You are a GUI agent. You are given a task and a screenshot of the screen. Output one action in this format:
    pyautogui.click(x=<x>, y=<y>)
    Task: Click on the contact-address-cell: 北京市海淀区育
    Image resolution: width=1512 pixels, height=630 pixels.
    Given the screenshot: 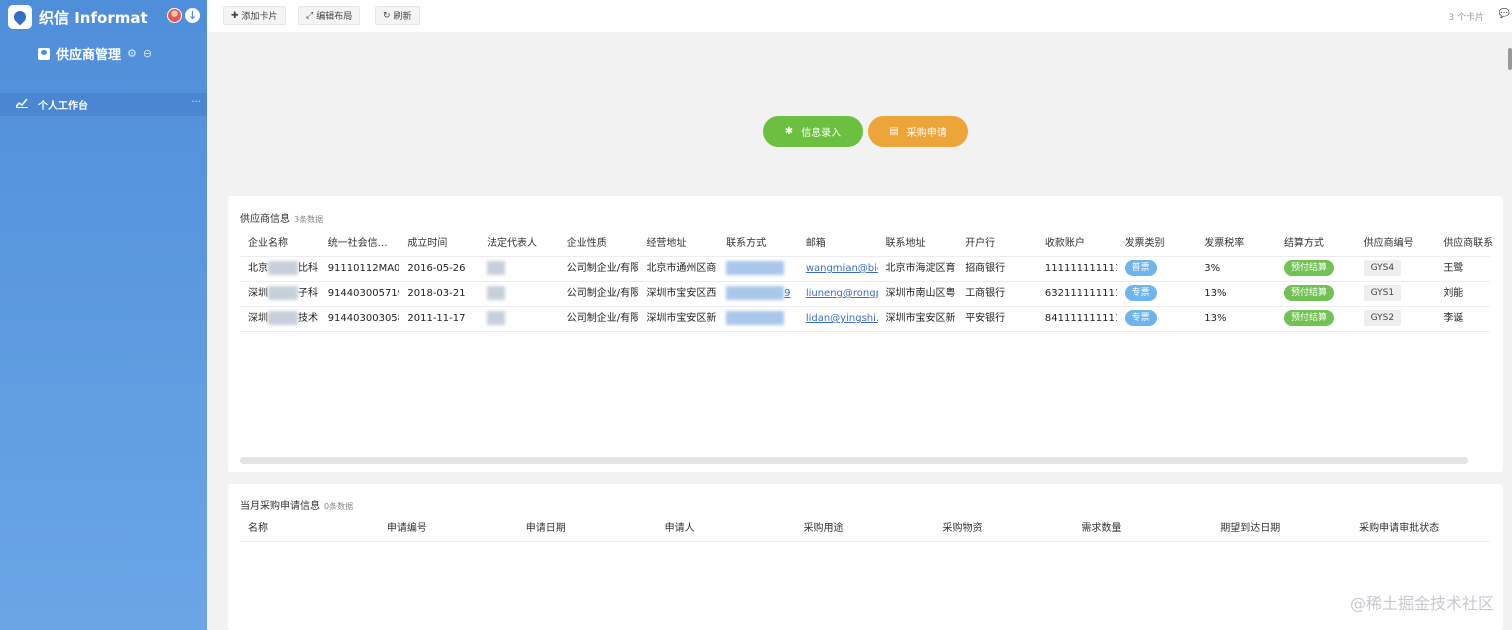 What is the action you would take?
    pyautogui.click(x=920, y=268)
    